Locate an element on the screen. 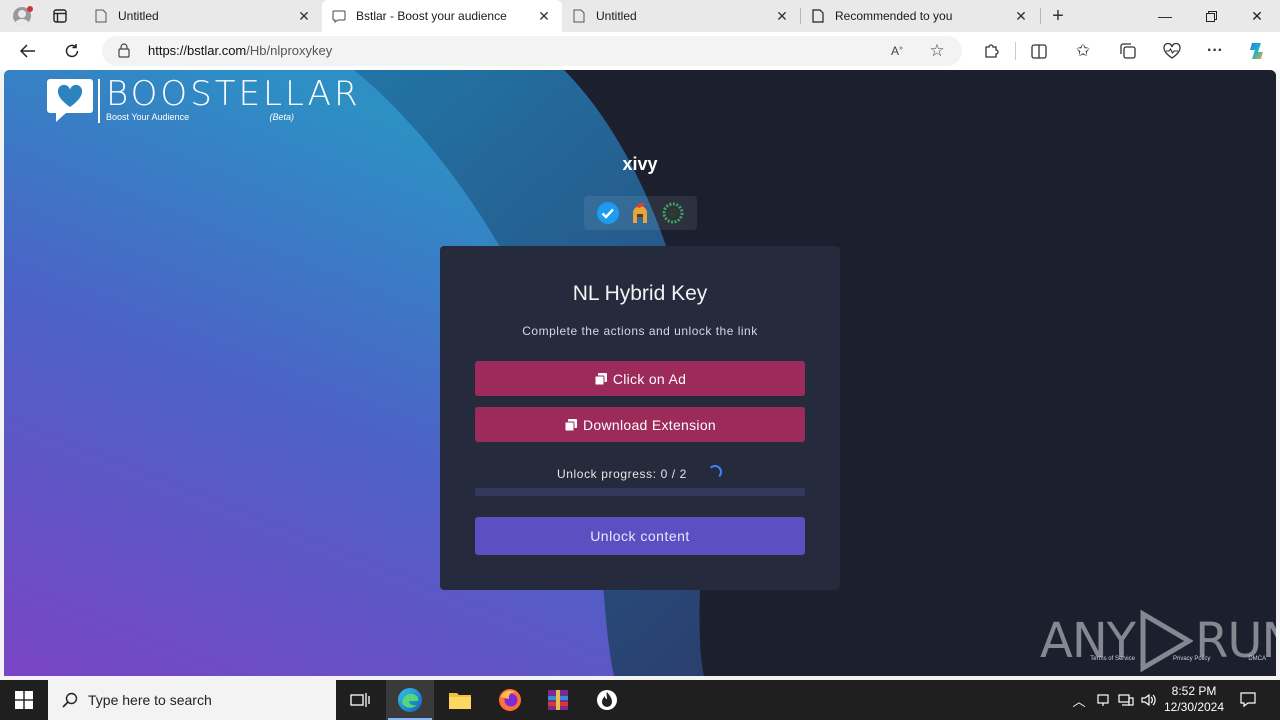  star-icon: ☆ is located at coordinates (937, 50).